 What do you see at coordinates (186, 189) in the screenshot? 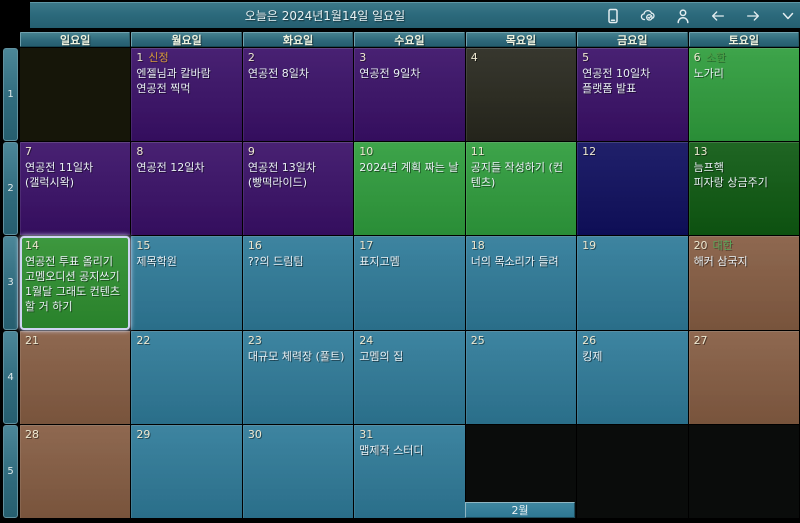
I see `day-cell-8: 8 연공전 12일차` at bounding box center [186, 189].